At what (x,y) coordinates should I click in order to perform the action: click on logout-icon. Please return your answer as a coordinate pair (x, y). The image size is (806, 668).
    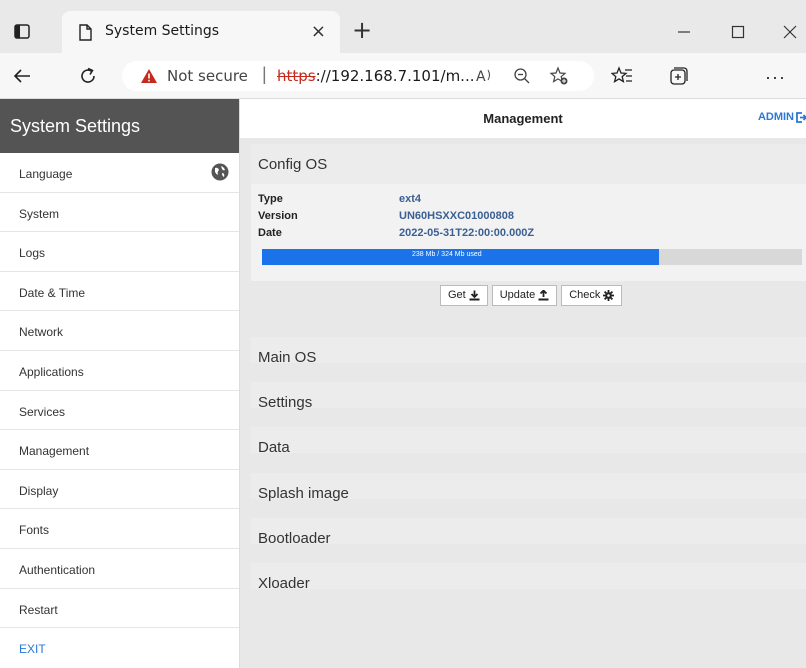
    Looking at the image, I should click on (801, 117).